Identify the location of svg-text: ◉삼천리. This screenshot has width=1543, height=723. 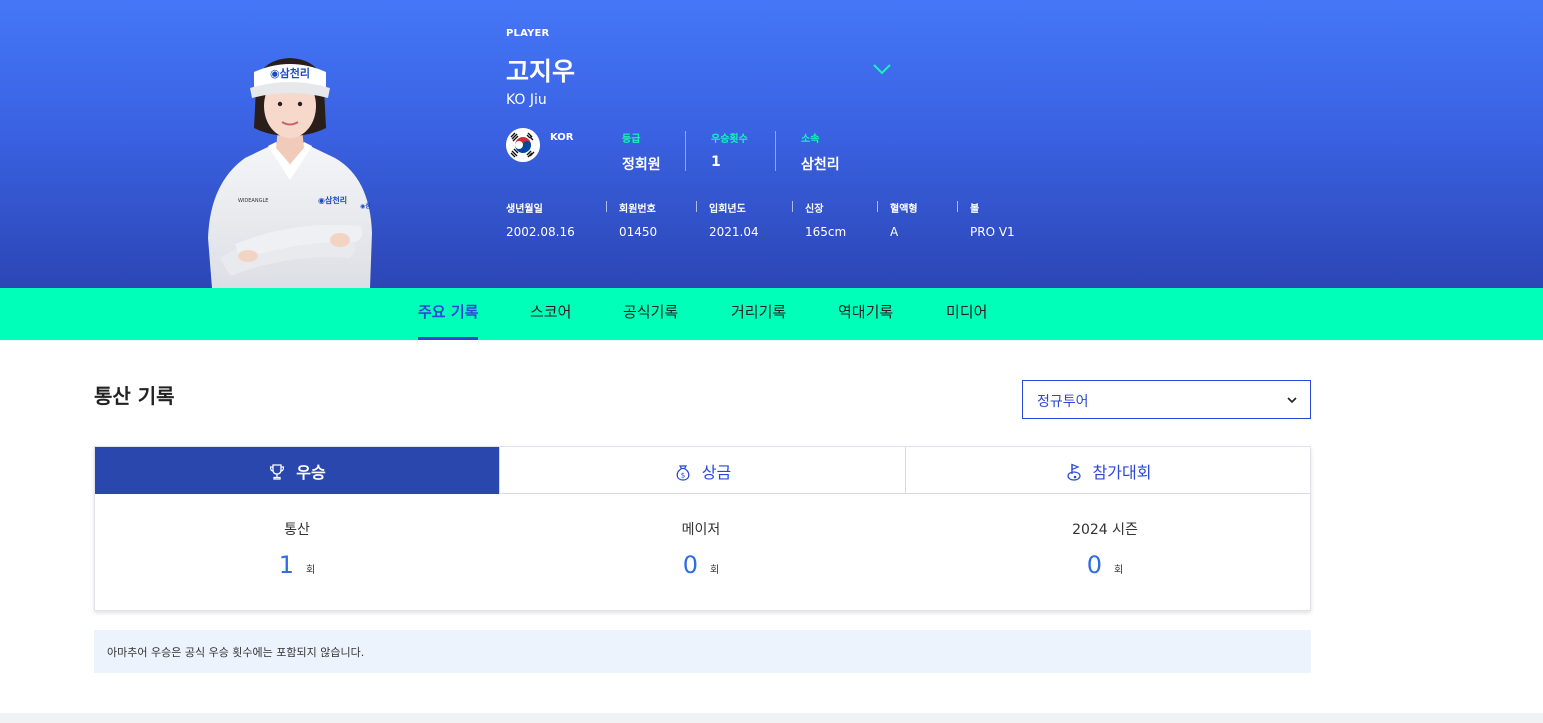
(332, 200).